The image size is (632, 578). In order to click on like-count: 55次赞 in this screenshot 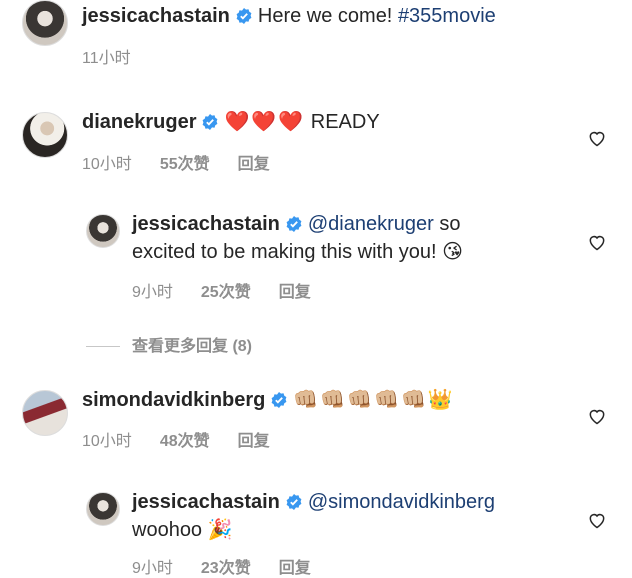, I will do `click(185, 164)`.